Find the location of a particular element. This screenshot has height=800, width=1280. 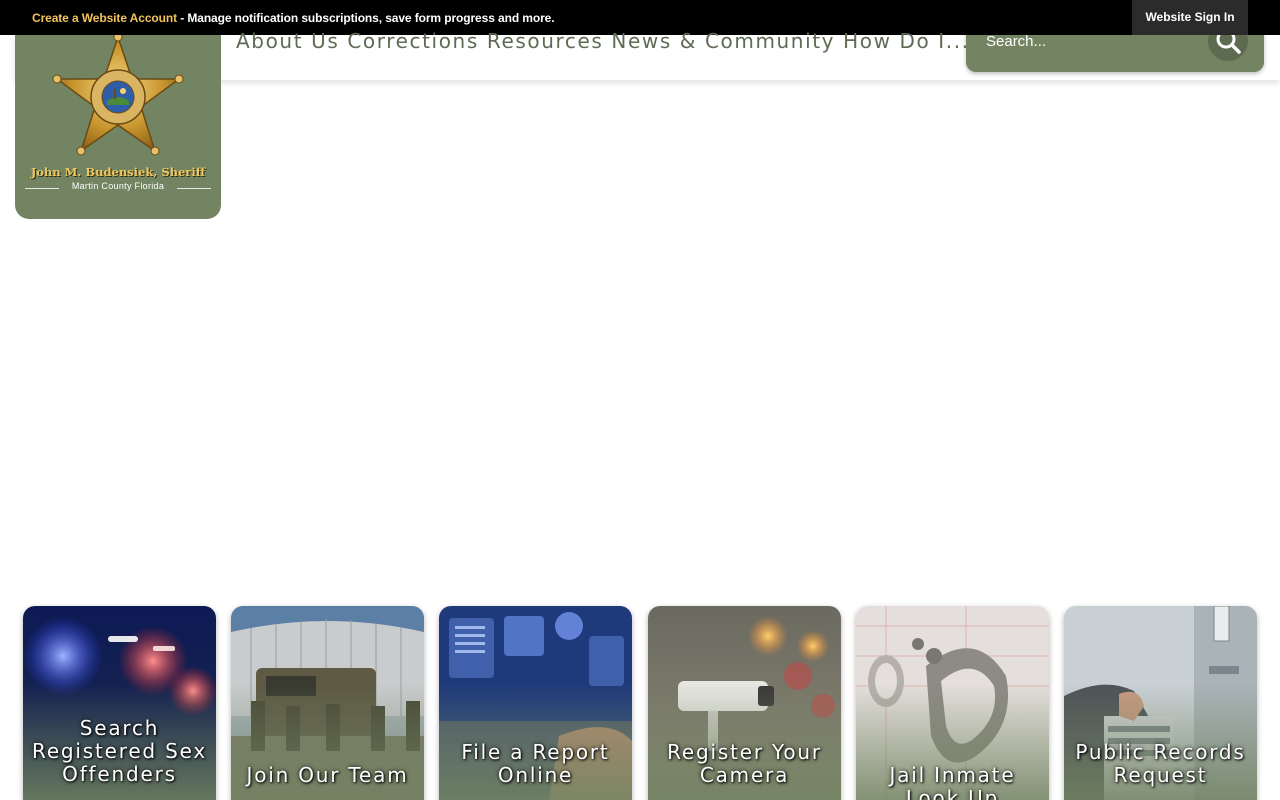

tile-label: Jail Inmate Look Up is located at coordinates (952, 781).